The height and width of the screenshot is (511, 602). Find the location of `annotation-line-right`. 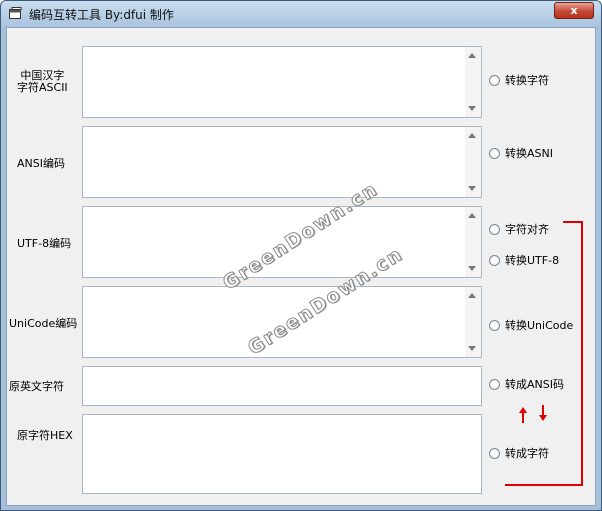

annotation-line-right is located at coordinates (582, 353).